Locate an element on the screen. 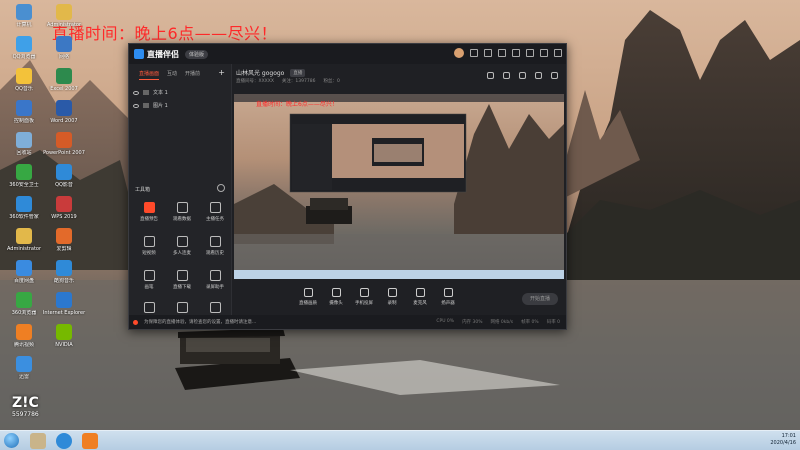 This screenshot has height=450, width=800. taskbar-app-kugou-icon is located at coordinates (64, 441).